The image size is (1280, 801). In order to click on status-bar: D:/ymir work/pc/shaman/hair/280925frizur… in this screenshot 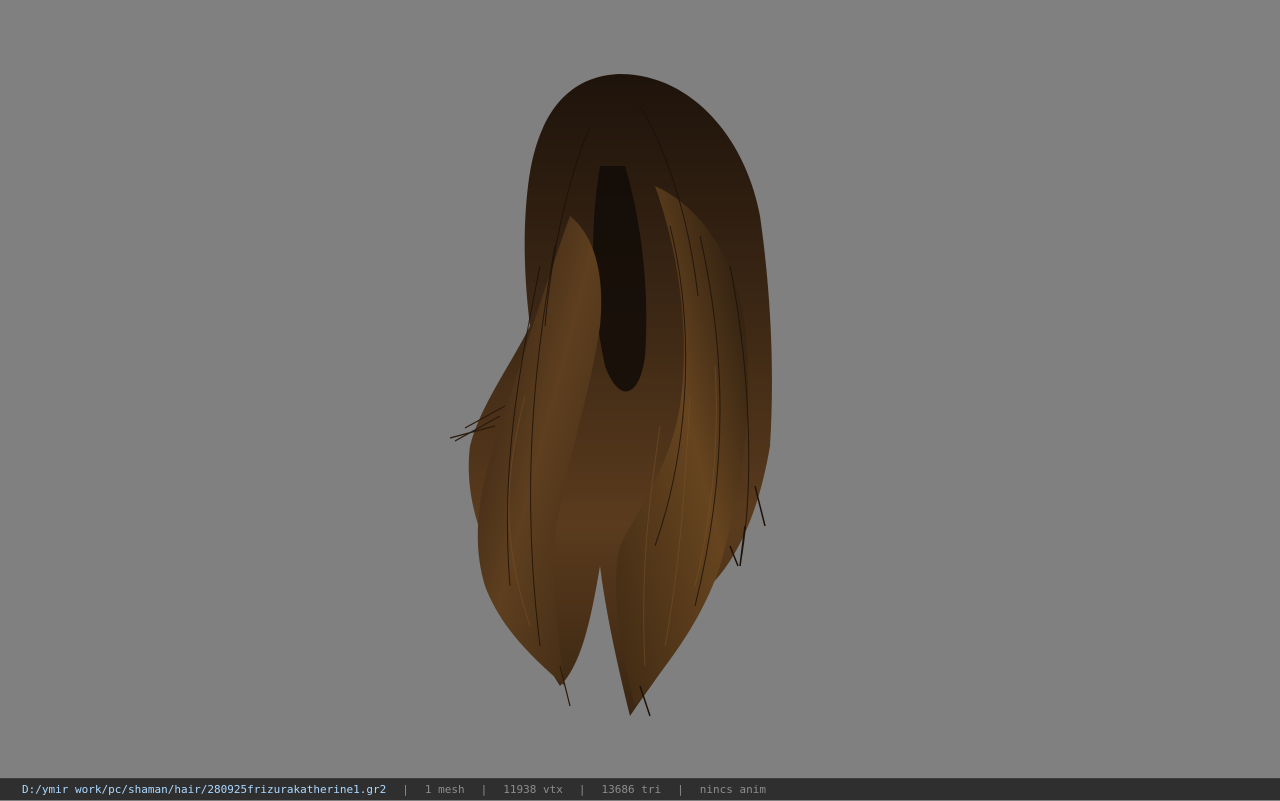, I will do `click(640, 789)`.